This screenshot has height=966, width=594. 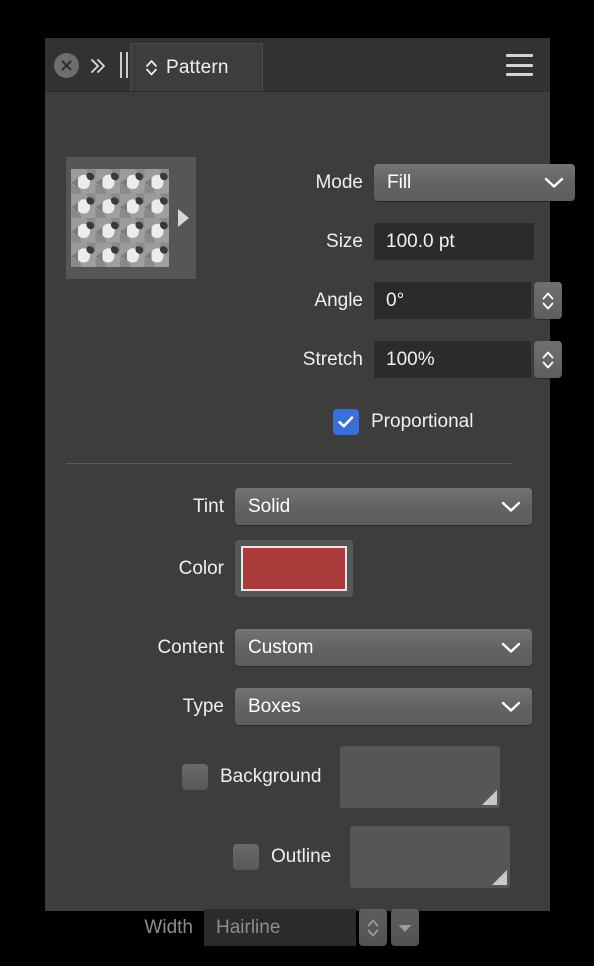 I want to click on up-down-chevron-icon, so click(x=151, y=68).